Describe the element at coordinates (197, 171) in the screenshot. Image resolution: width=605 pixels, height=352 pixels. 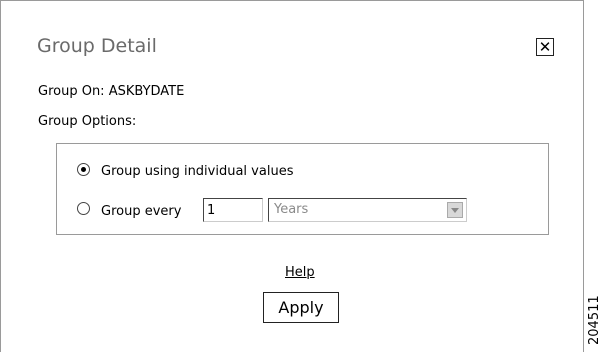
I see `individual-values-label: Group using individual values` at that location.